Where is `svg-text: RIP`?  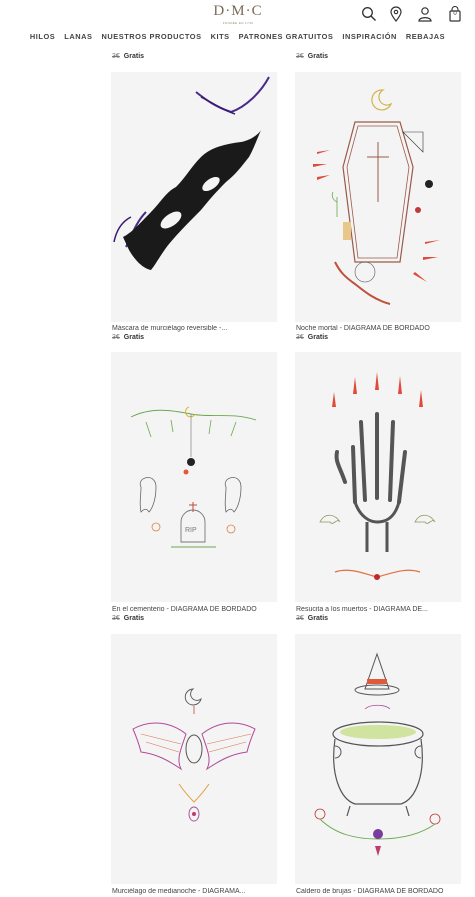 svg-text: RIP is located at coordinates (191, 530).